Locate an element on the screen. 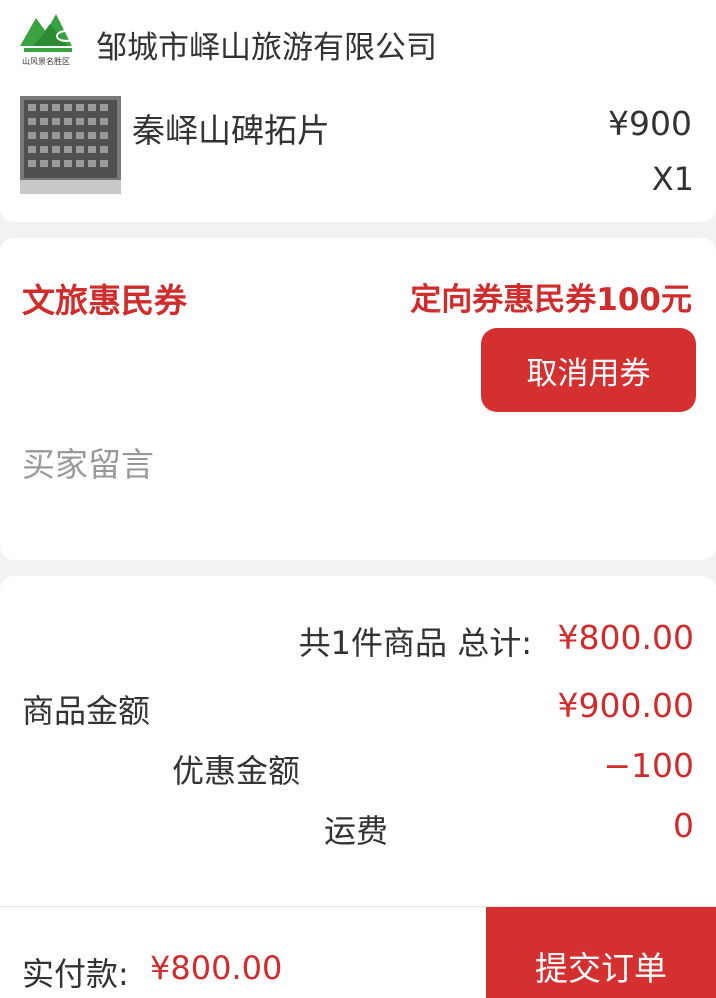 This screenshot has height=998, width=716. coupon-value: 定向券惠民券100元 is located at coordinates (551, 296).